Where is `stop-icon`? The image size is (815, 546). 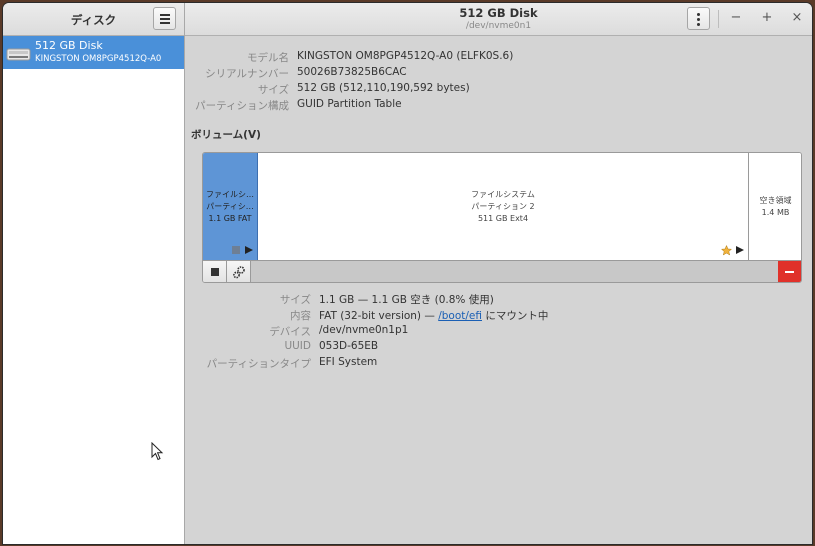 stop-icon is located at coordinates (215, 272).